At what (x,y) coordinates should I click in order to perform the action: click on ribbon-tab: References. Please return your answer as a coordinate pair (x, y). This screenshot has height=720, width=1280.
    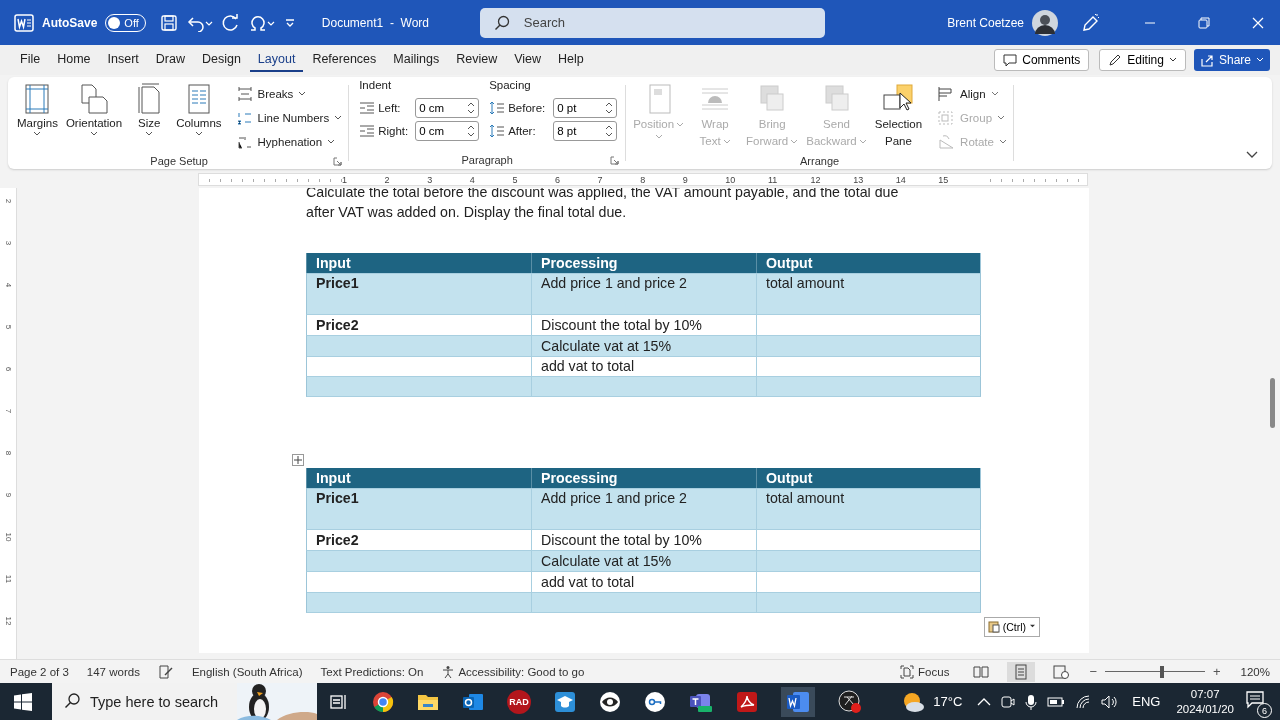
    Looking at the image, I should click on (344, 60).